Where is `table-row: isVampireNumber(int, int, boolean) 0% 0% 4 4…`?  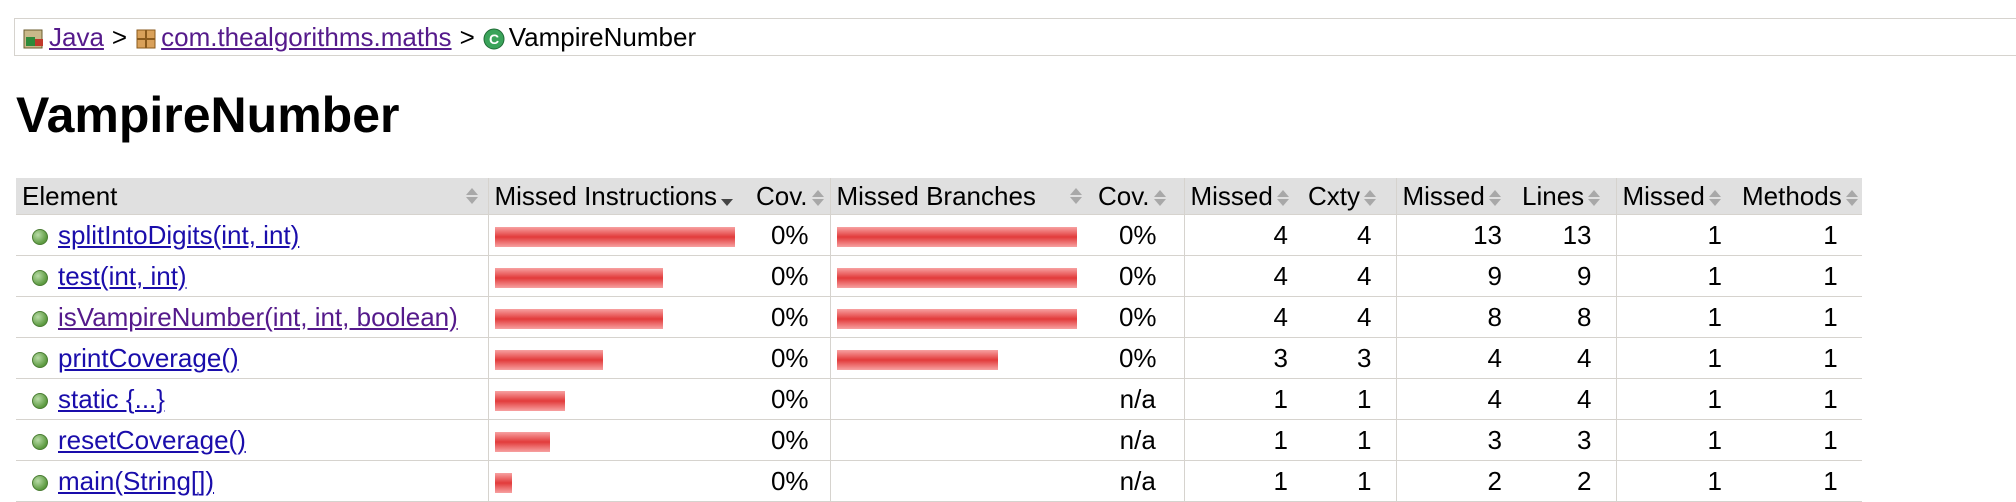 table-row: isVampireNumber(int, int, boolean) 0% 0% 4 4… is located at coordinates (939, 317).